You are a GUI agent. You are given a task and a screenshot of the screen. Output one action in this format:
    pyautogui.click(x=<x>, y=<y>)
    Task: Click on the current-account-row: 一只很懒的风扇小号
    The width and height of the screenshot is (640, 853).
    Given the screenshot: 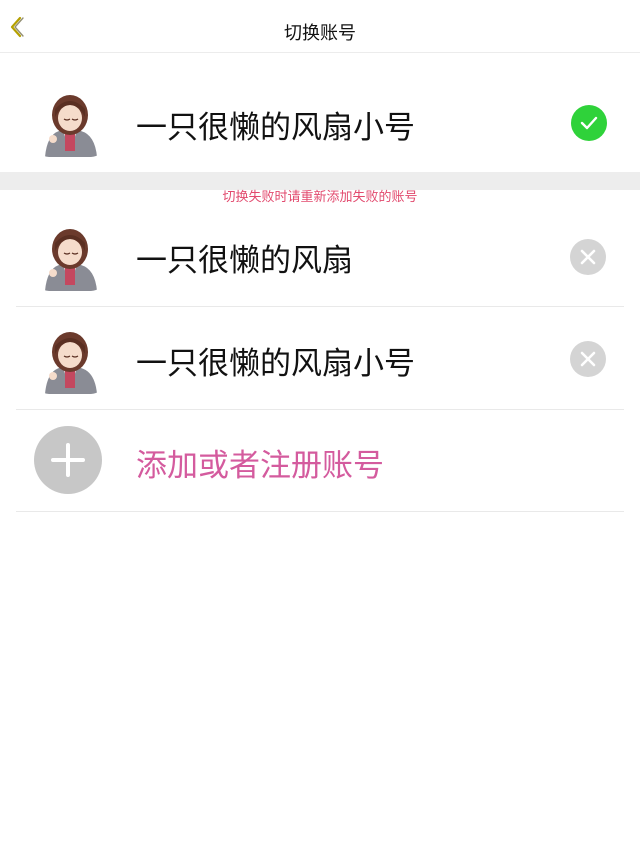 What is the action you would take?
    pyautogui.click(x=320, y=122)
    